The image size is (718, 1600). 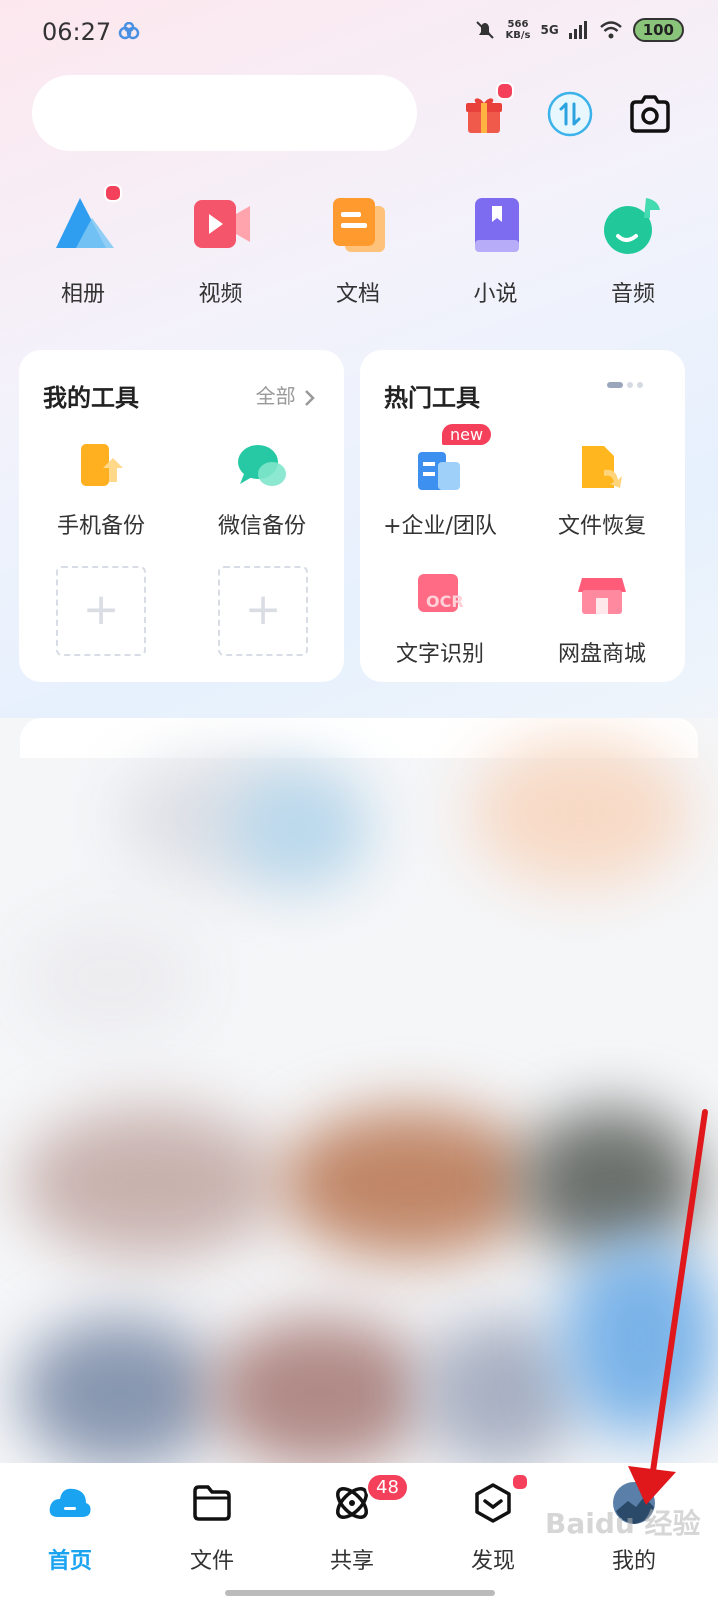 What do you see at coordinates (467, 434) in the screenshot?
I see `new-badge: new` at bounding box center [467, 434].